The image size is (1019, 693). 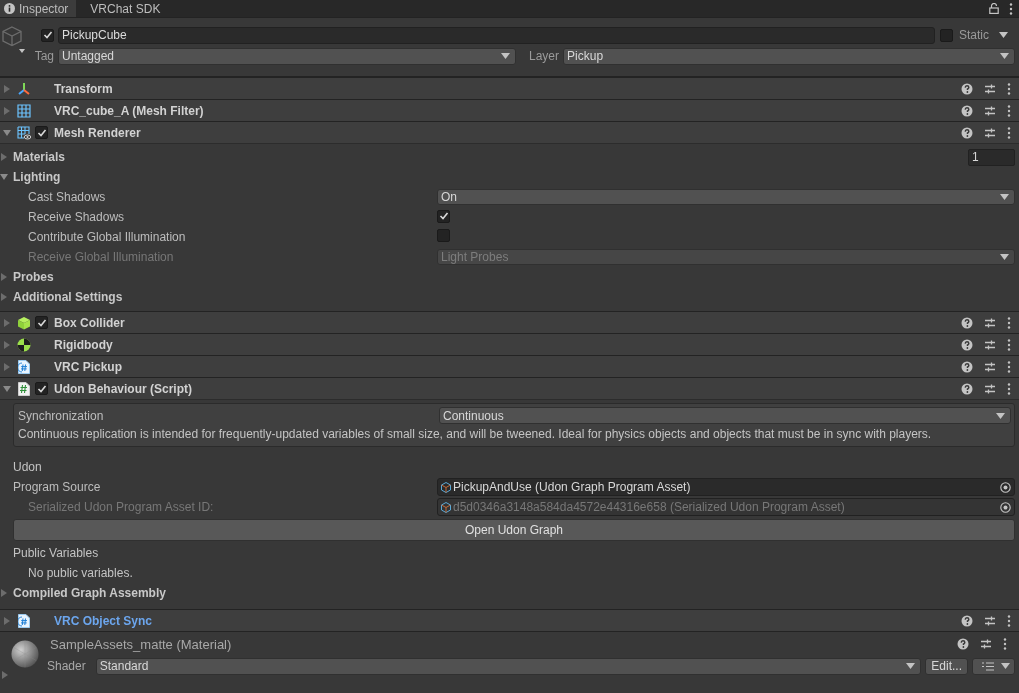 What do you see at coordinates (446, 507) in the screenshot?
I see `asset-icon` at bounding box center [446, 507].